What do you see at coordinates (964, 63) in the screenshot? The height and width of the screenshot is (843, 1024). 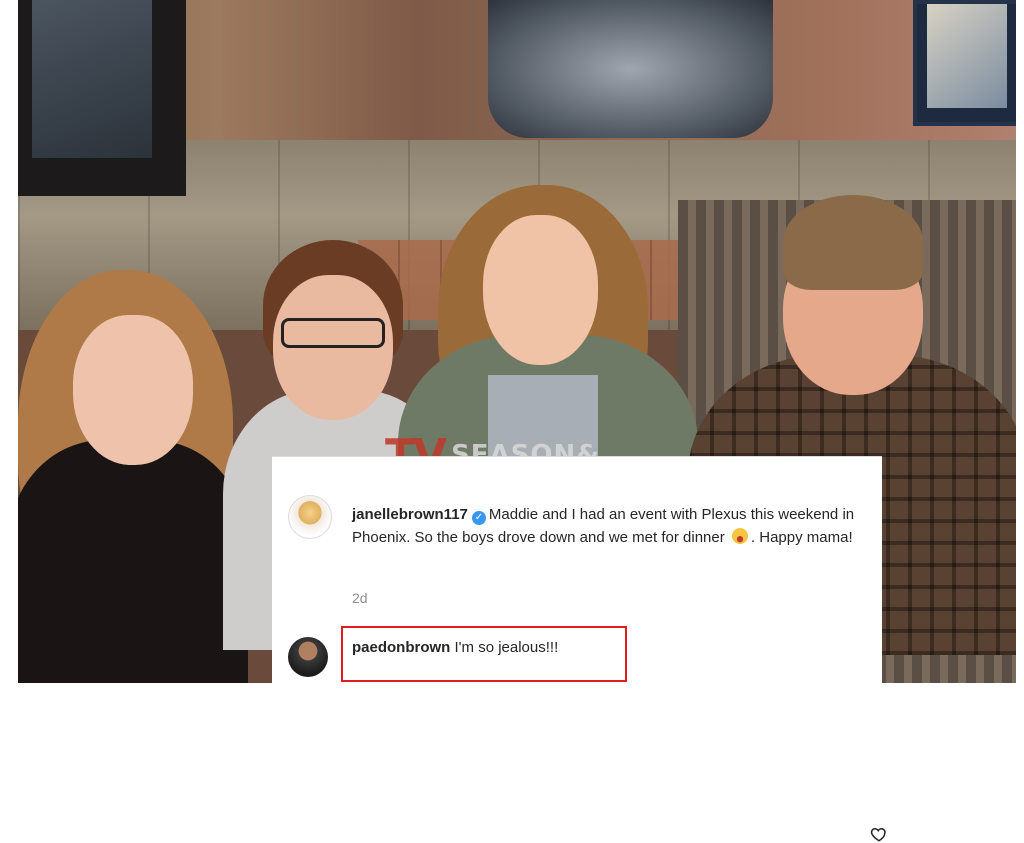 I see `picture-frame-right` at bounding box center [964, 63].